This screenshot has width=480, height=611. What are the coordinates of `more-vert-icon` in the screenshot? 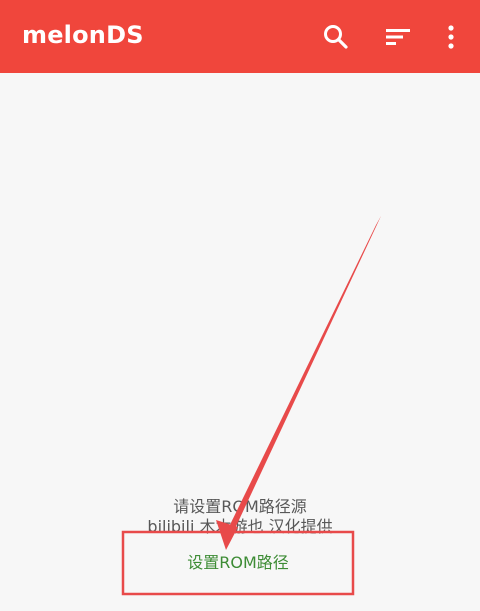 It's located at (451, 37).